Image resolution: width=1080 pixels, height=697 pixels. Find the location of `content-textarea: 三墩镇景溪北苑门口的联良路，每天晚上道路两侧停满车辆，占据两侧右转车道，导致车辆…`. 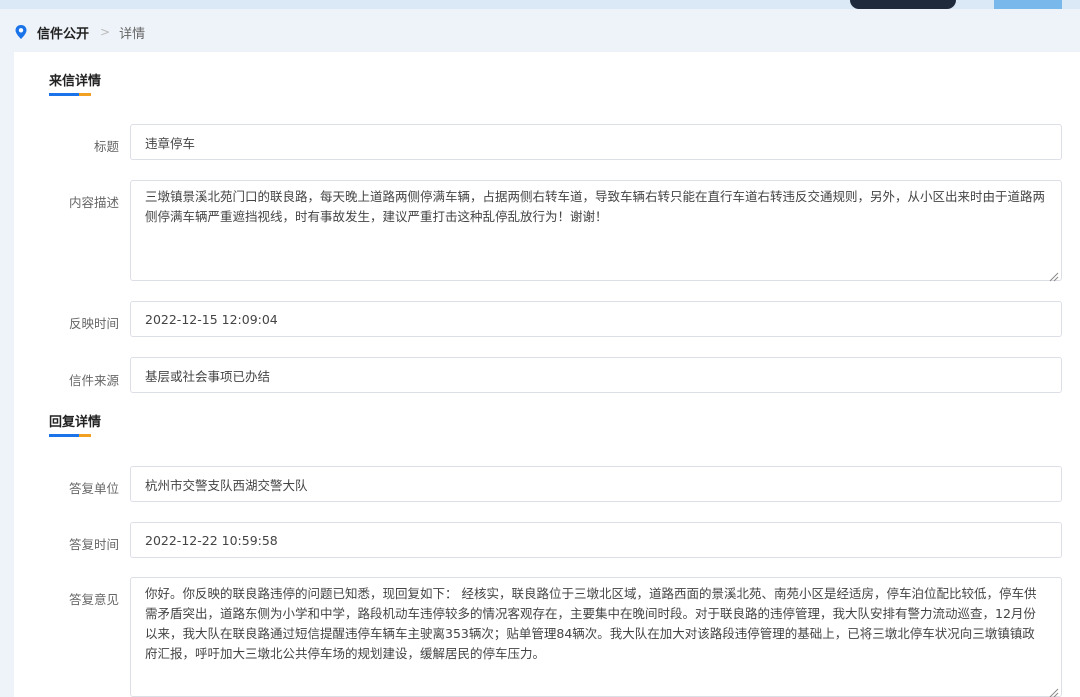

content-textarea: 三墩镇景溪北苑门口的联良路，每天晚上道路两侧停满车辆，占据两侧右转车道，导致车辆… is located at coordinates (596, 231).